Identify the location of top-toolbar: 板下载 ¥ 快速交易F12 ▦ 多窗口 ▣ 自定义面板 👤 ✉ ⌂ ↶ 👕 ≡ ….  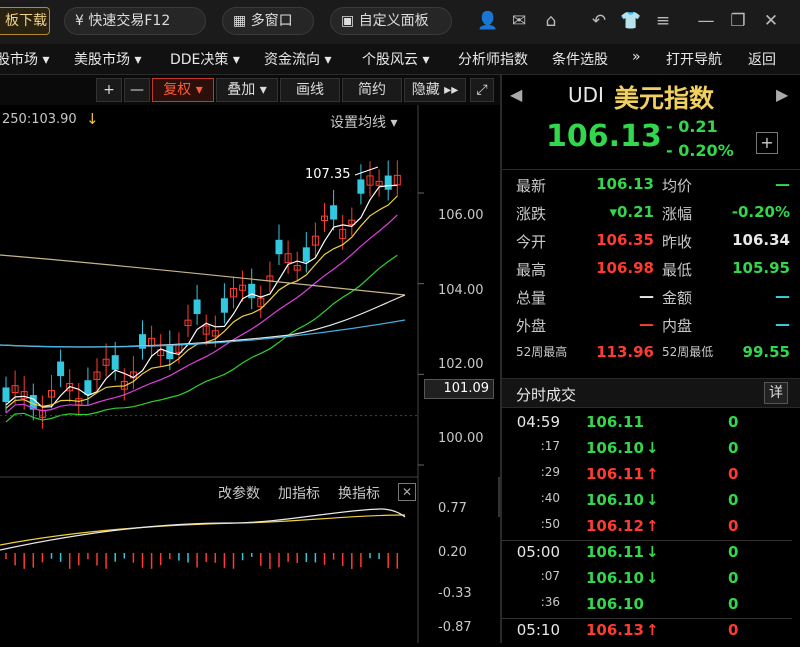
(400, 22).